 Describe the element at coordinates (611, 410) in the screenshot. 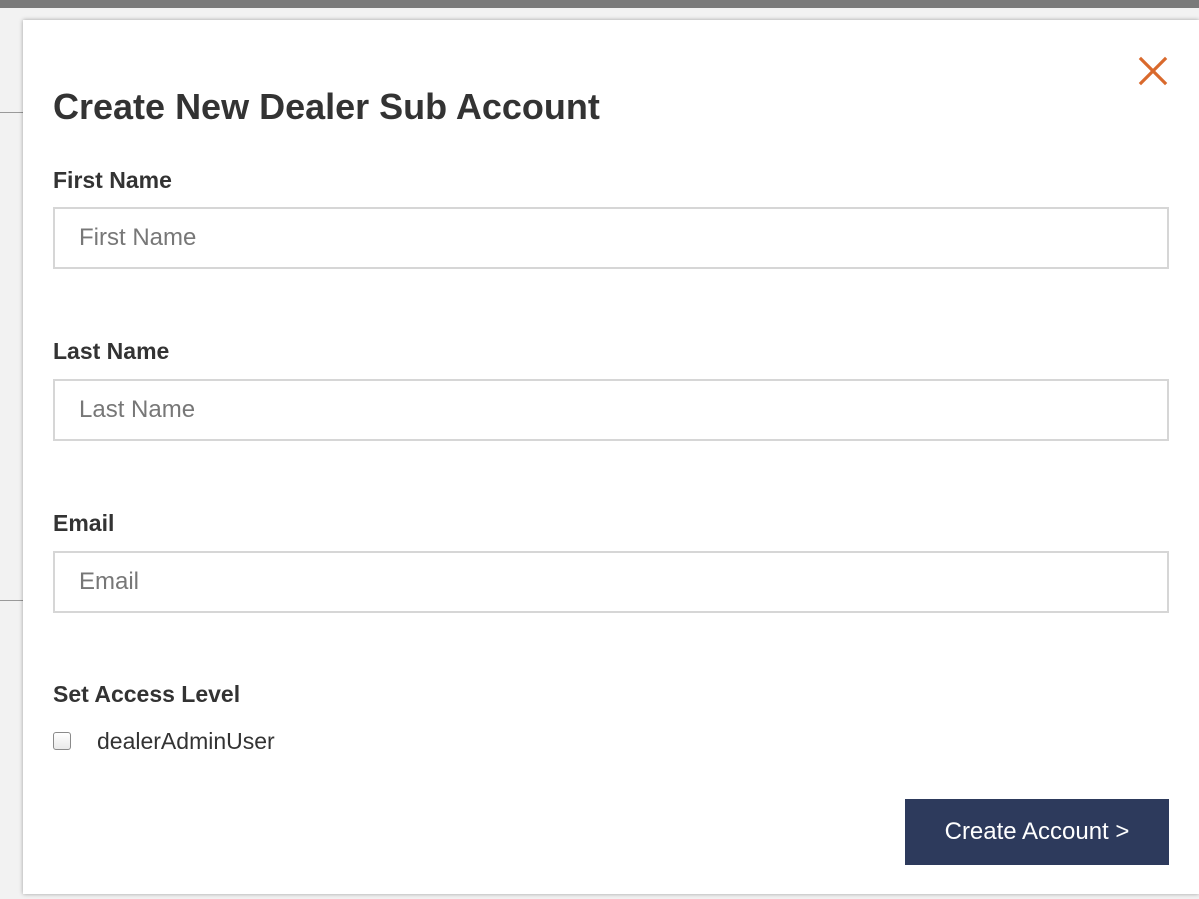

I see `last-name-input` at that location.